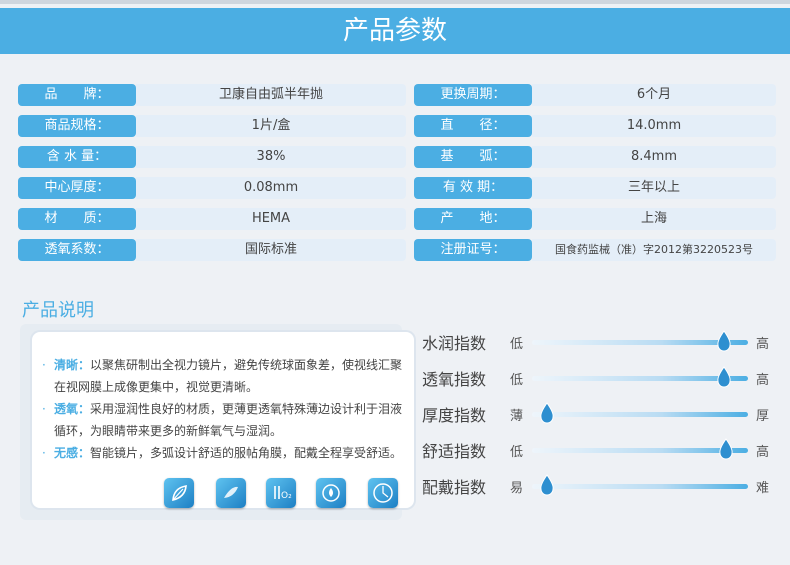 The image size is (790, 565). I want to click on param-label: 材 质：, so click(77, 219).